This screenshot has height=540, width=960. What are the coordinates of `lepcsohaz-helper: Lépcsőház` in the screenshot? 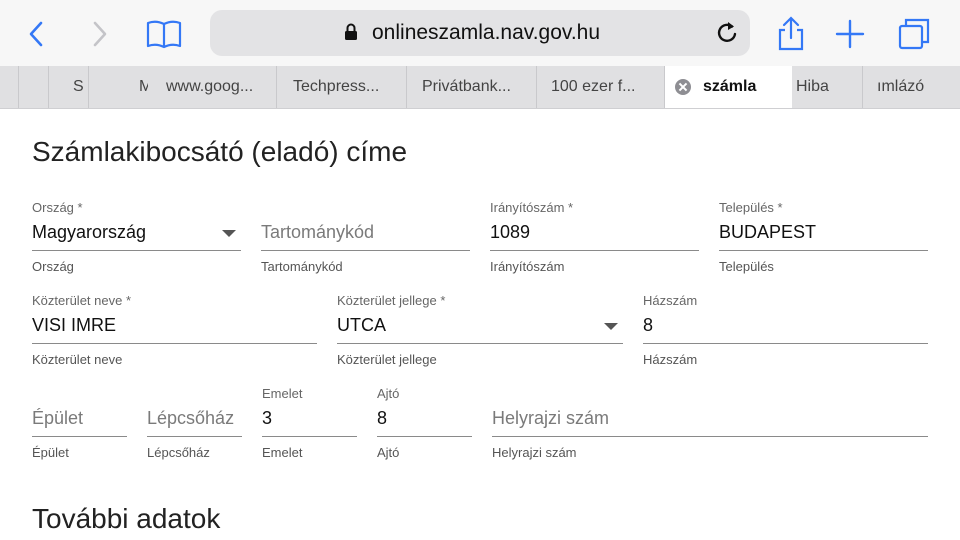 It's located at (178, 452).